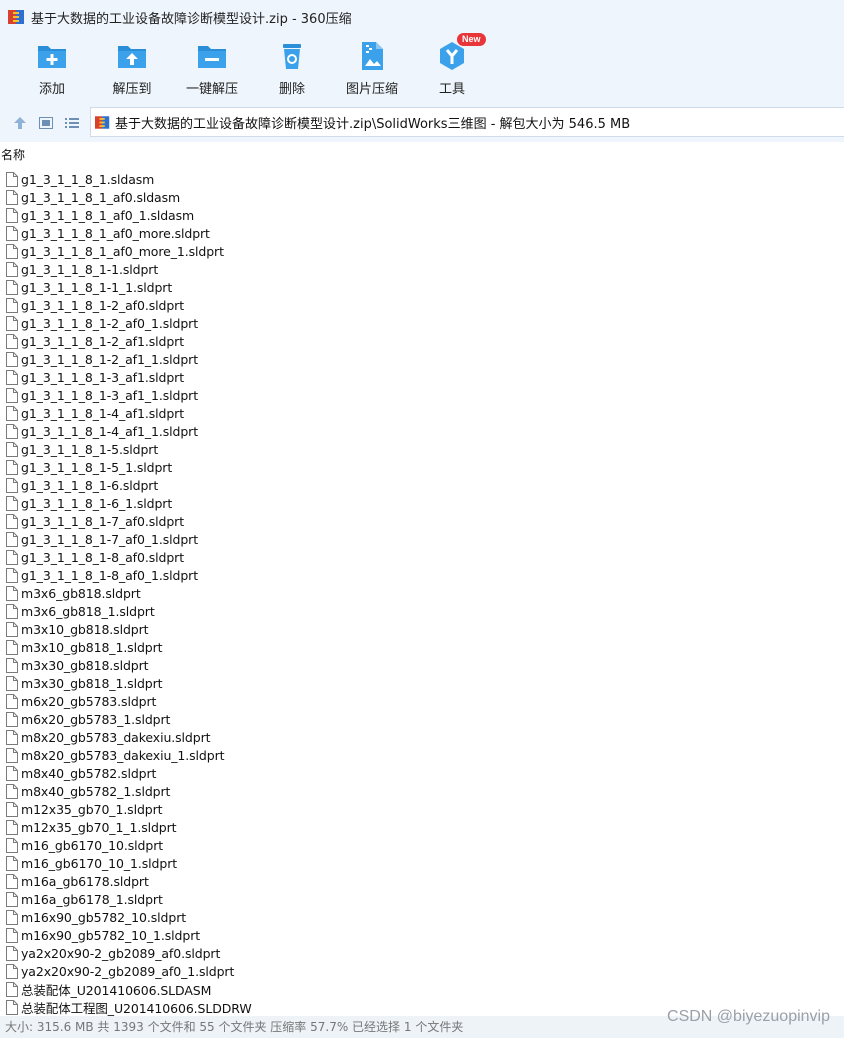  I want to click on file-row: m16a_gb6178_1.sldprt, so click(422, 899).